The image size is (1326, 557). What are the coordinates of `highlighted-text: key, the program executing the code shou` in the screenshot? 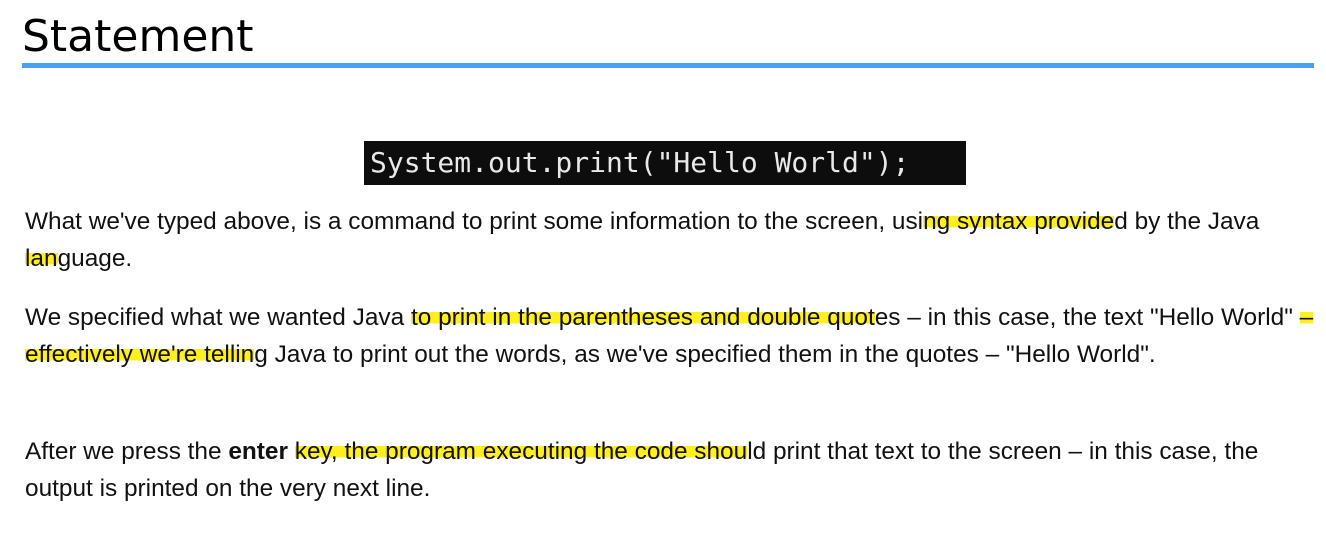 It's located at (521, 451).